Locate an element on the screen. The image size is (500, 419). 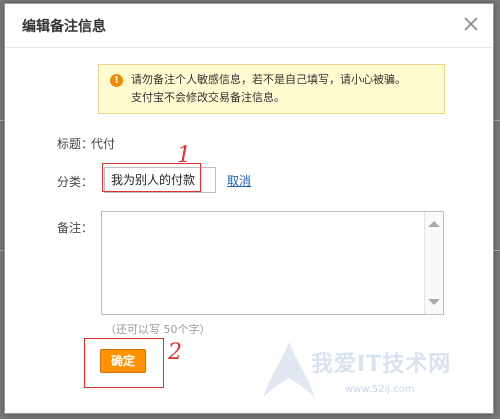
remark-label: 备注： is located at coordinates (75, 228).